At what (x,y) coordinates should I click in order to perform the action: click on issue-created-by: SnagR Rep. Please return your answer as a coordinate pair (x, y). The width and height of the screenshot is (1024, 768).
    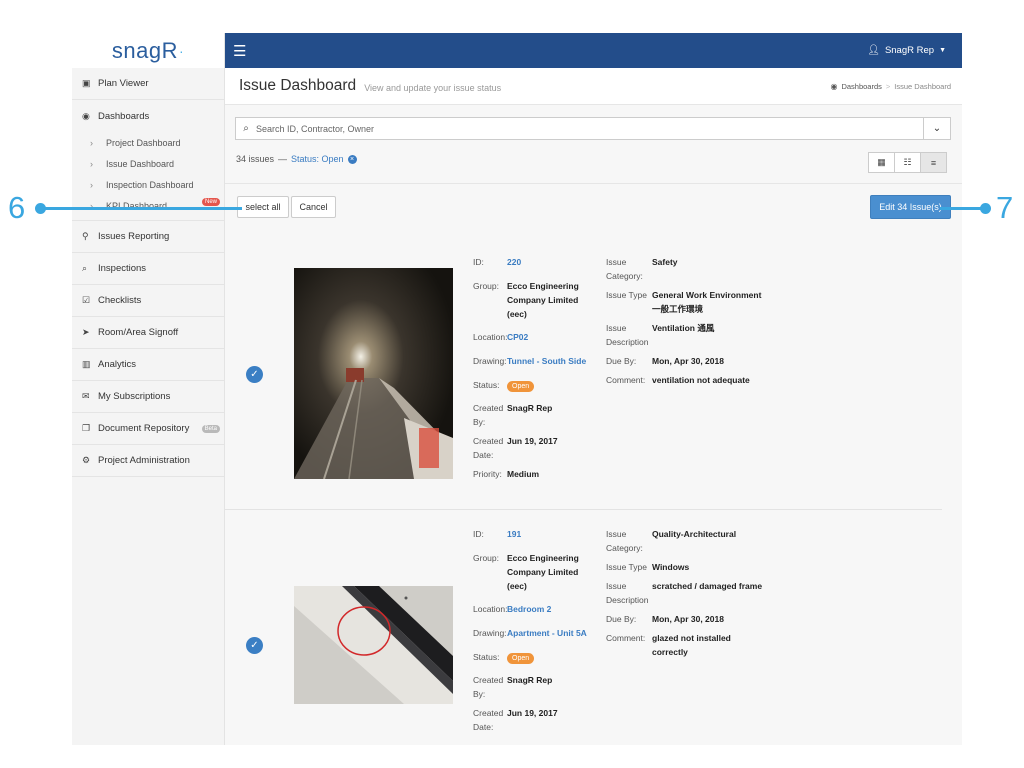
    Looking at the image, I should click on (530, 408).